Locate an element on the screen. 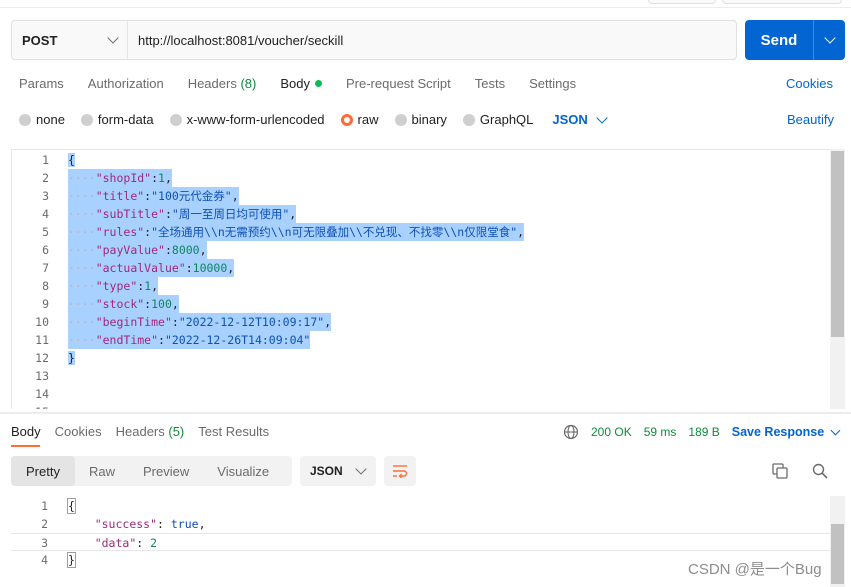  line-number: 9 is located at coordinates (45, 304).